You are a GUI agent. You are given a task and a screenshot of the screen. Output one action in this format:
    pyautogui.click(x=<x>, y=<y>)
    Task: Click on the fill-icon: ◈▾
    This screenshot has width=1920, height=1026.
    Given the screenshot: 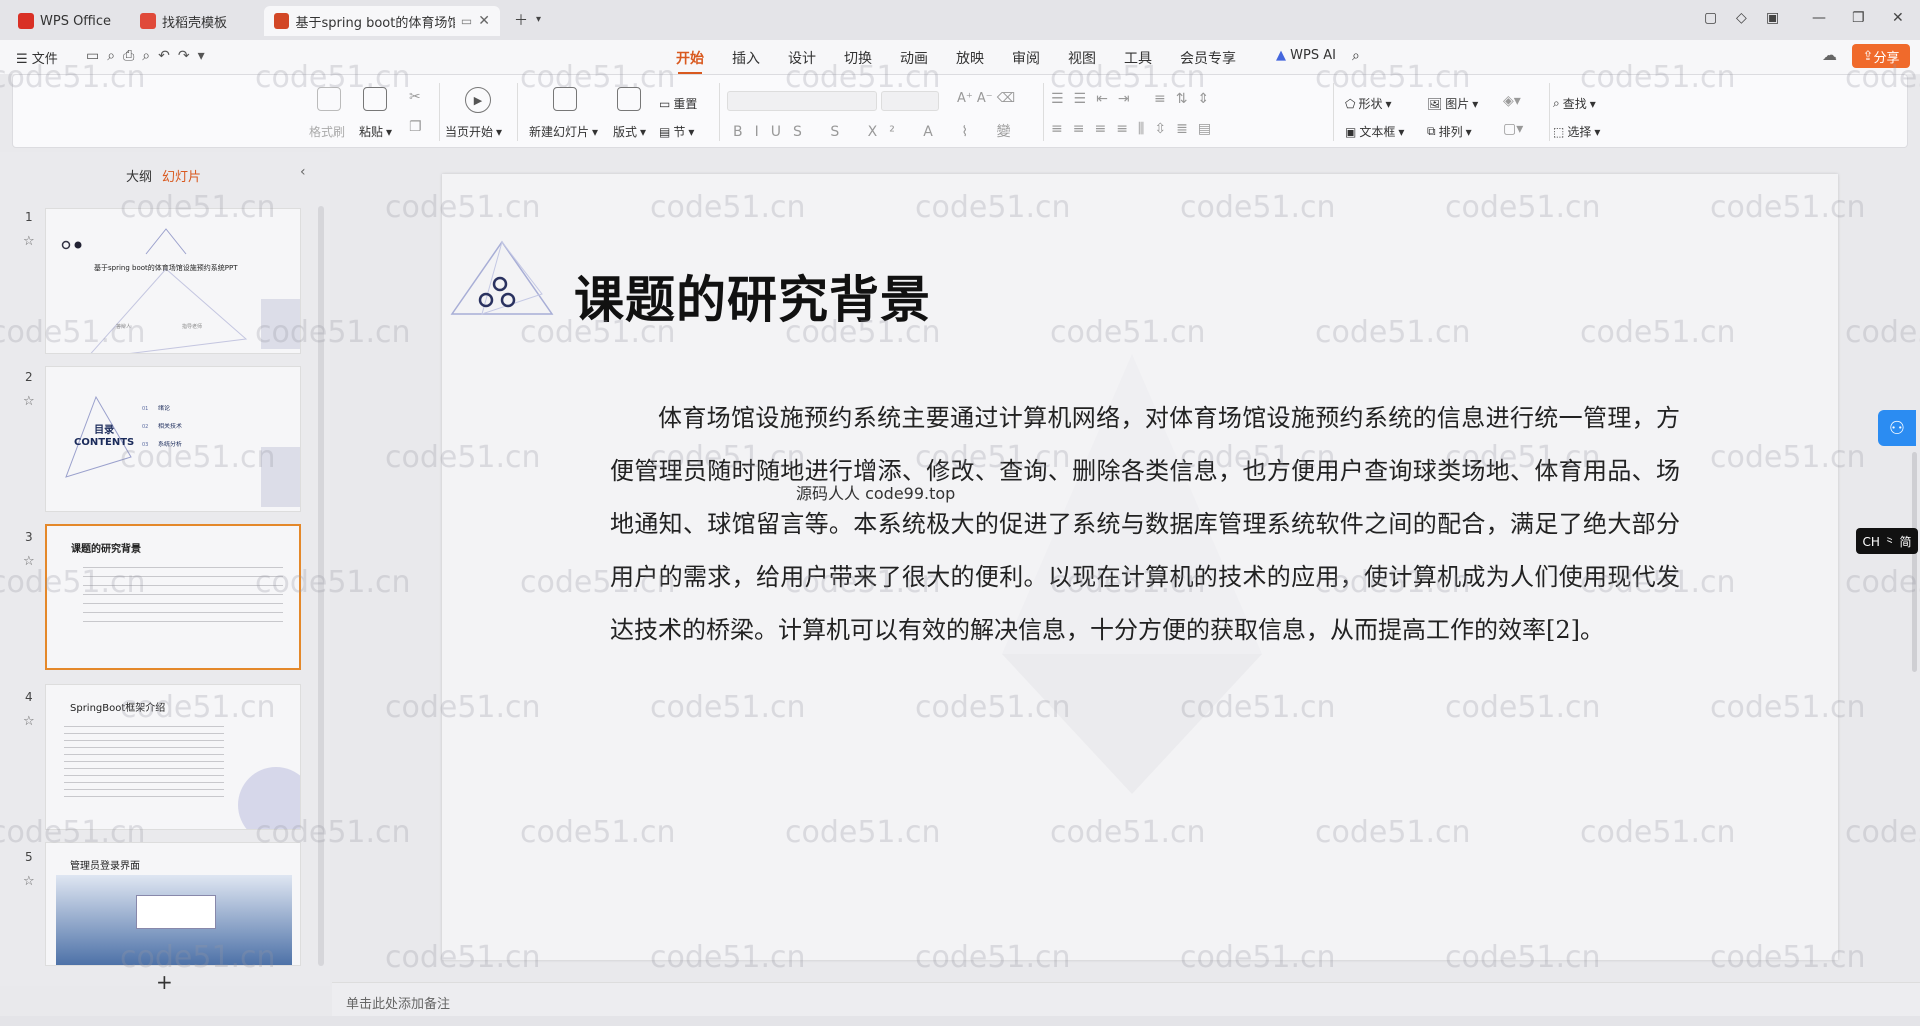 What is the action you would take?
    pyautogui.click(x=1512, y=101)
    